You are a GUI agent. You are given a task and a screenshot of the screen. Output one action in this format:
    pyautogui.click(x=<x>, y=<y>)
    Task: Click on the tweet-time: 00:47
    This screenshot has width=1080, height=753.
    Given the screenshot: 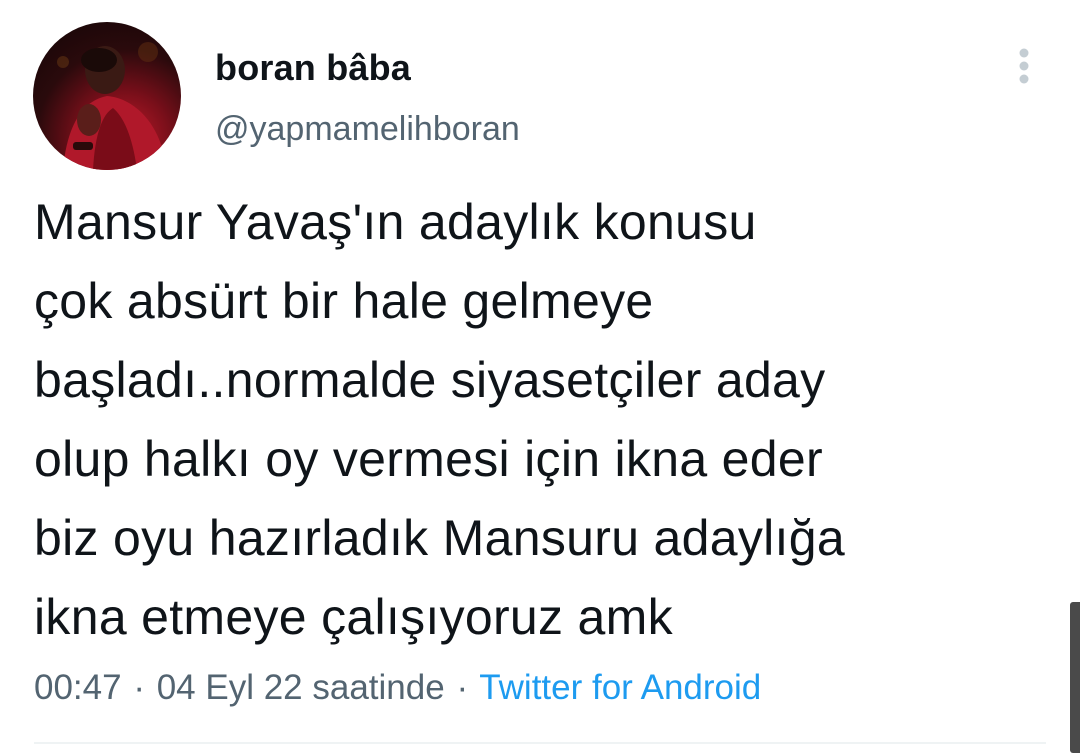 What is the action you would take?
    pyautogui.click(x=78, y=687)
    